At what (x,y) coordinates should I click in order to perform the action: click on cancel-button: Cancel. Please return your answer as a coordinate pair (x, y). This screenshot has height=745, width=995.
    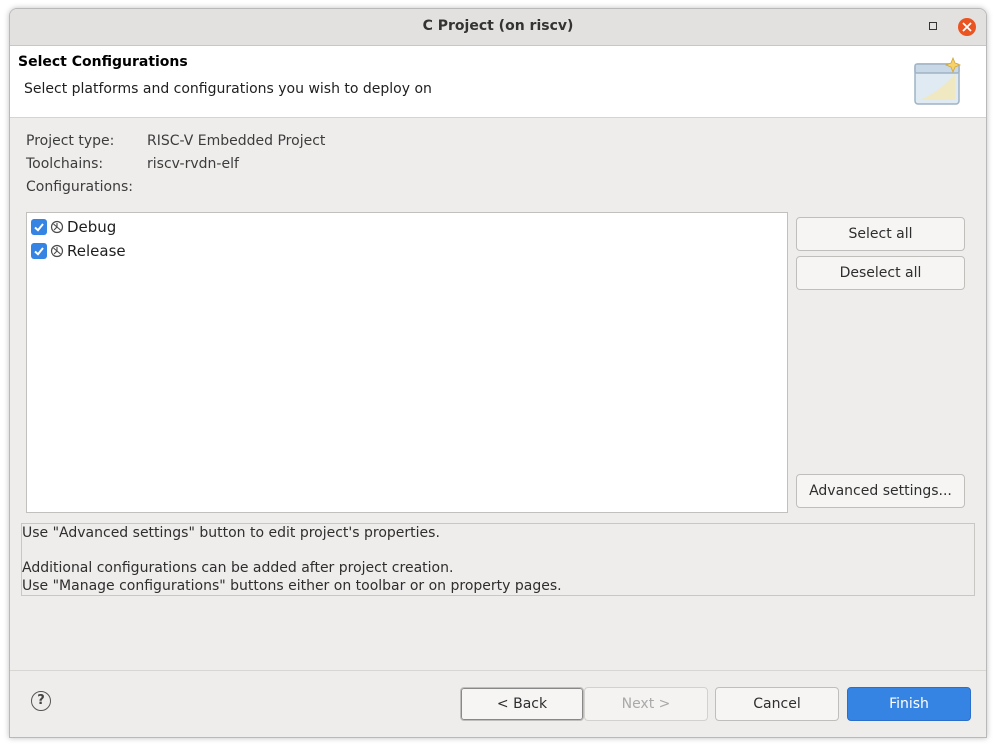
    Looking at the image, I should click on (777, 704).